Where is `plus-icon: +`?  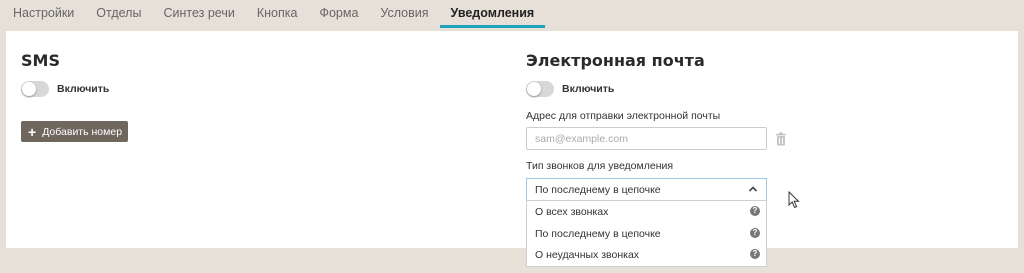
plus-icon: + is located at coordinates (32, 131).